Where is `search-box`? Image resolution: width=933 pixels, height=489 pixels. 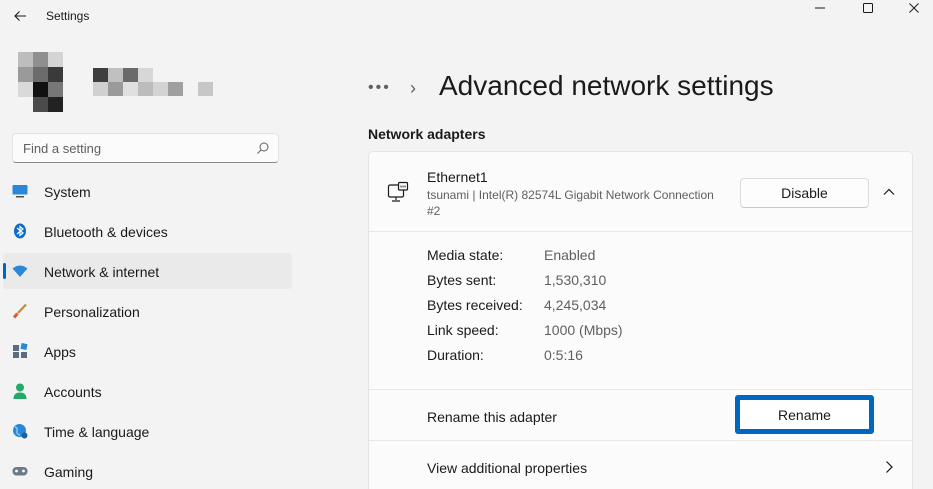
search-box is located at coordinates (145, 148).